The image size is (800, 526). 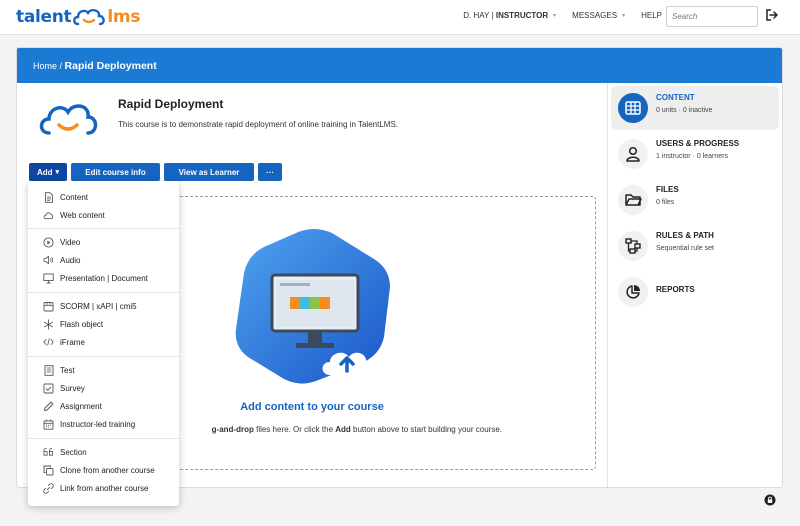 I want to click on breadcrumb-current: Rapid Deployment, so click(x=110, y=66).